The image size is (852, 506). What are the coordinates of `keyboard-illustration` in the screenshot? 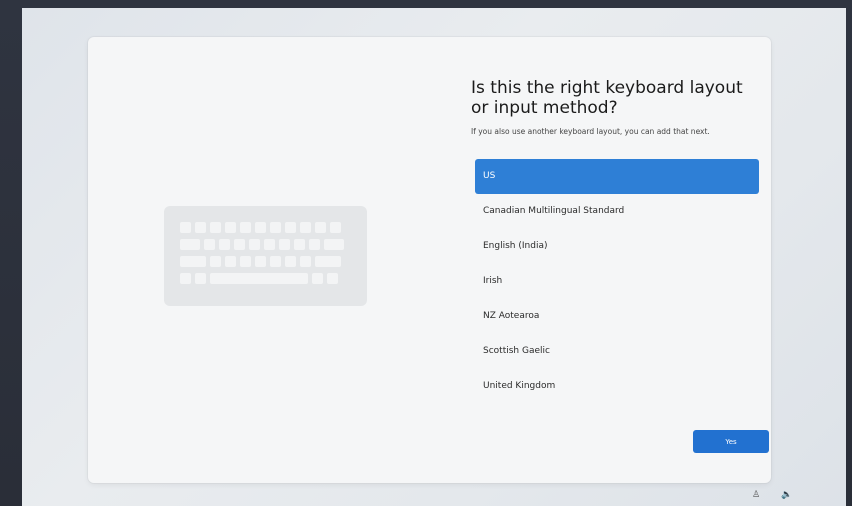 It's located at (265, 256).